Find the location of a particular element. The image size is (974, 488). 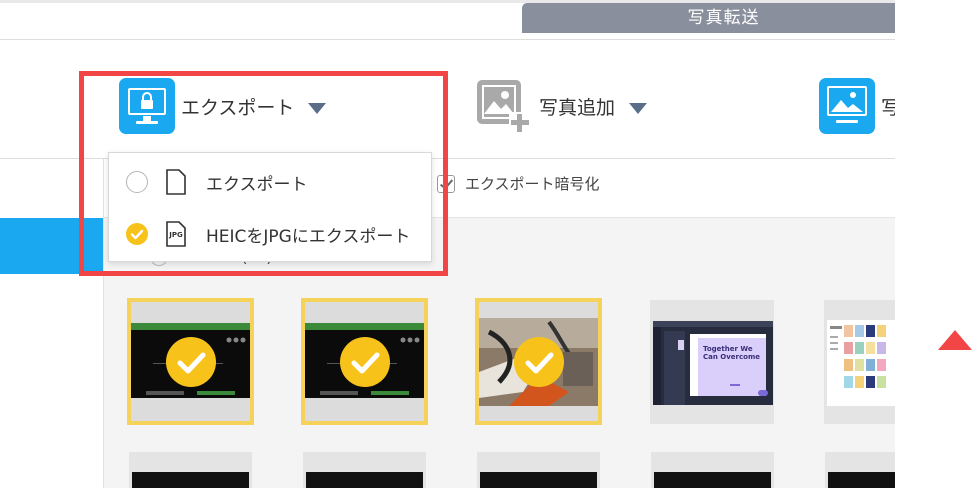

photo-thumbnail: Together We Can Overcome is located at coordinates (712, 362).